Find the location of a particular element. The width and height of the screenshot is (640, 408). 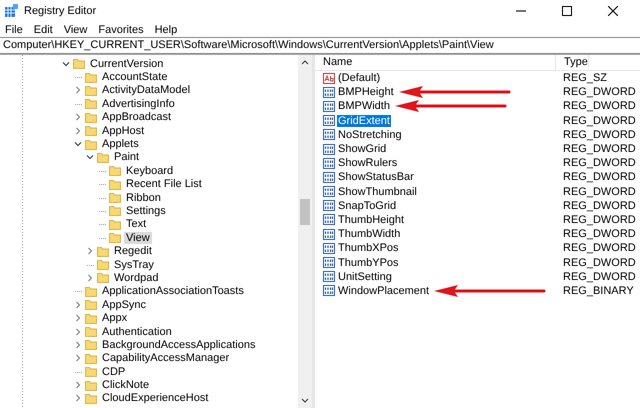

value-name: NoStretching is located at coordinates (370, 134).